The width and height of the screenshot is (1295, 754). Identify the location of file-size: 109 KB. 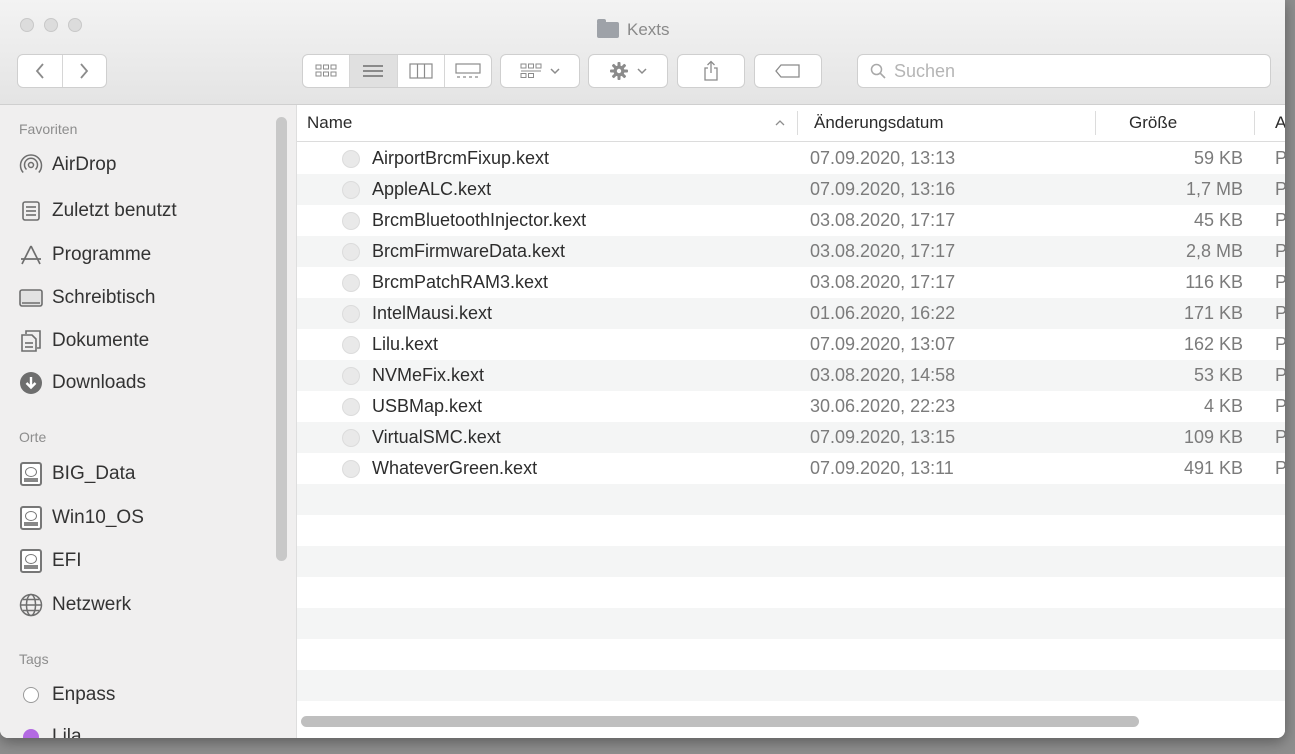
(1213, 437).